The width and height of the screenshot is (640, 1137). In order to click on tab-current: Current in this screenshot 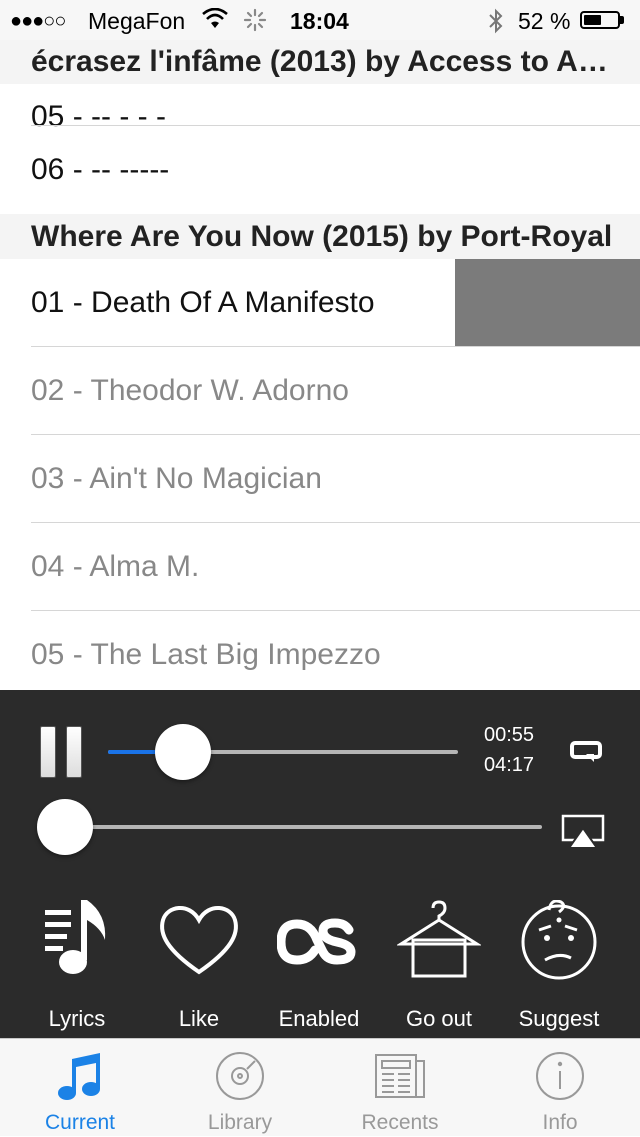, I will do `click(80, 1088)`.